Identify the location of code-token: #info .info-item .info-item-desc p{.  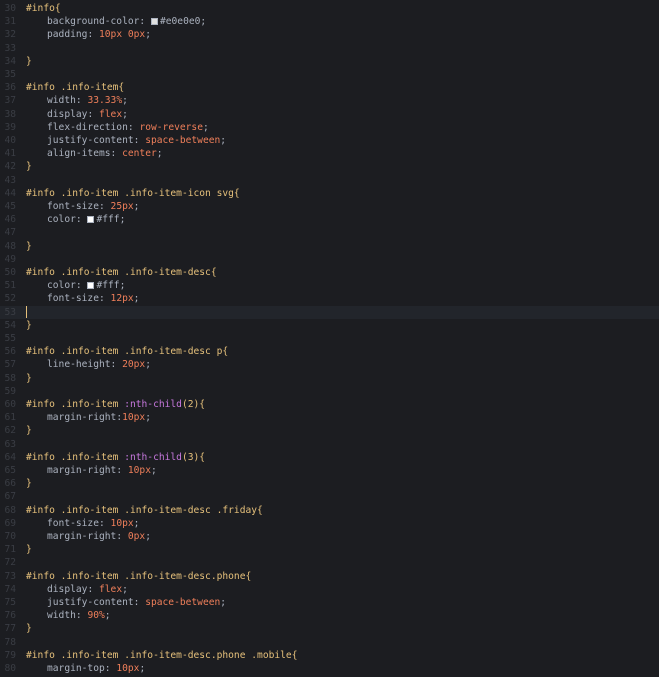
(127, 352).